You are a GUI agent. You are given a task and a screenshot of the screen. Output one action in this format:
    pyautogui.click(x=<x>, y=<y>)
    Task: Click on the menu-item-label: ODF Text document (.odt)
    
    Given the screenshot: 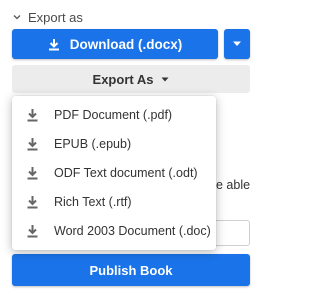 What is the action you would take?
    pyautogui.click(x=126, y=172)
    